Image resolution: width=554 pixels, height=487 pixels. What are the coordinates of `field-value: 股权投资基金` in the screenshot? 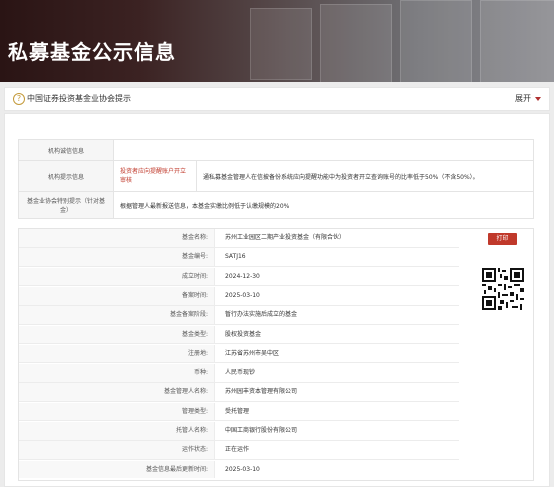 It's located at (243, 334).